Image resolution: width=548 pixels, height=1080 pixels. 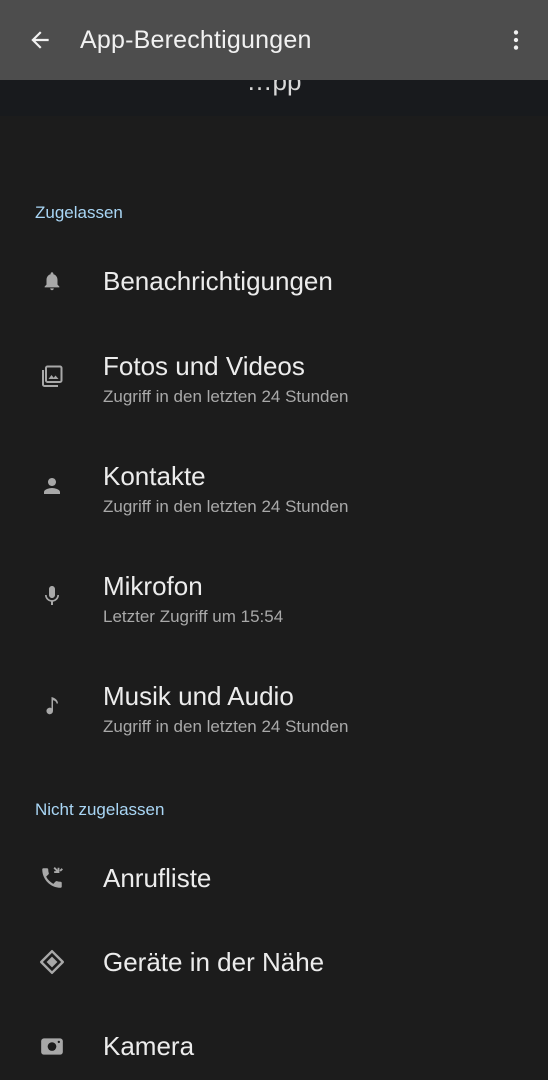 What do you see at coordinates (149, 1046) in the screenshot?
I see `permission-label: Kamera` at bounding box center [149, 1046].